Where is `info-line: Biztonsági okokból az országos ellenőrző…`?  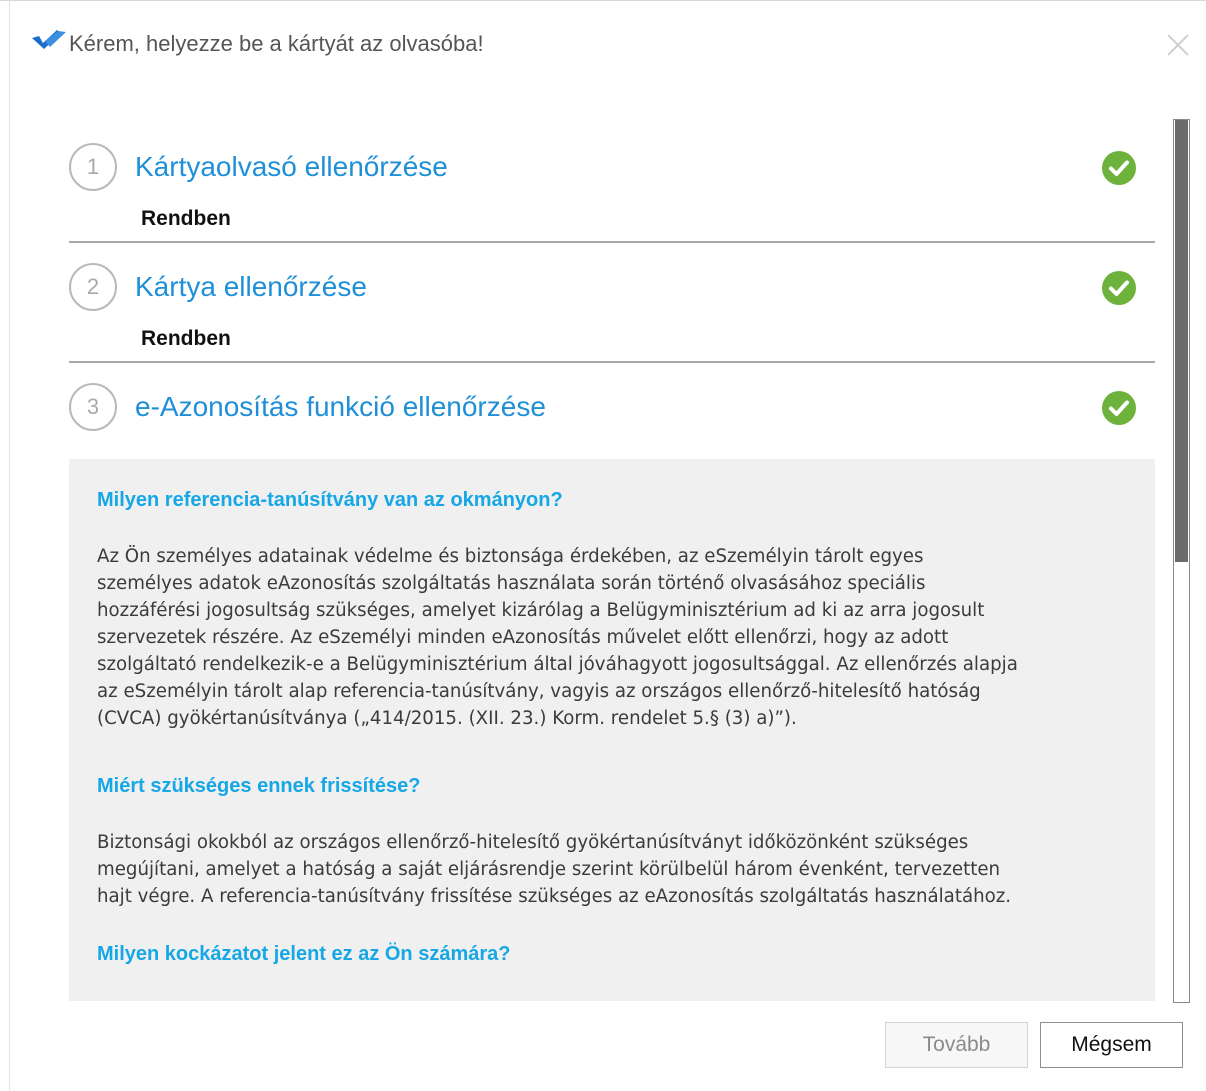
info-line: Biztonsági okokból az országos ellenőrző… is located at coordinates (533, 842).